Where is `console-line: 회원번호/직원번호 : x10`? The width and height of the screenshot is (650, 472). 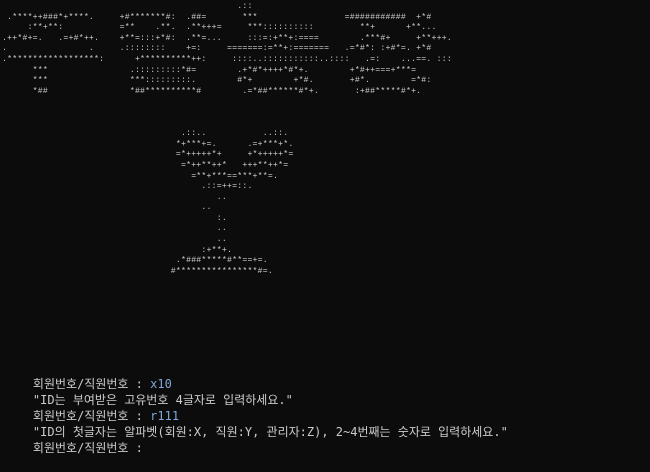
console-line: 회원번호/직원번호 : x10 is located at coordinates (325, 375).